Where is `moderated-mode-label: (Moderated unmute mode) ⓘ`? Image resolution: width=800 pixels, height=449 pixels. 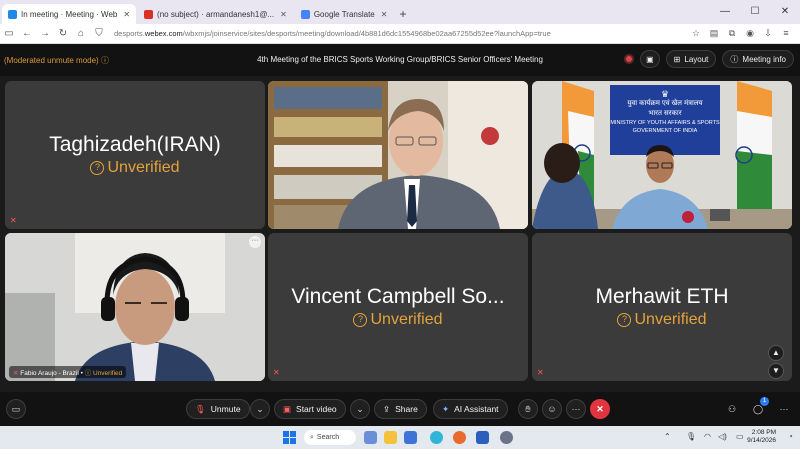 moderated-mode-label: (Moderated unmute mode) ⓘ is located at coordinates (56, 60).